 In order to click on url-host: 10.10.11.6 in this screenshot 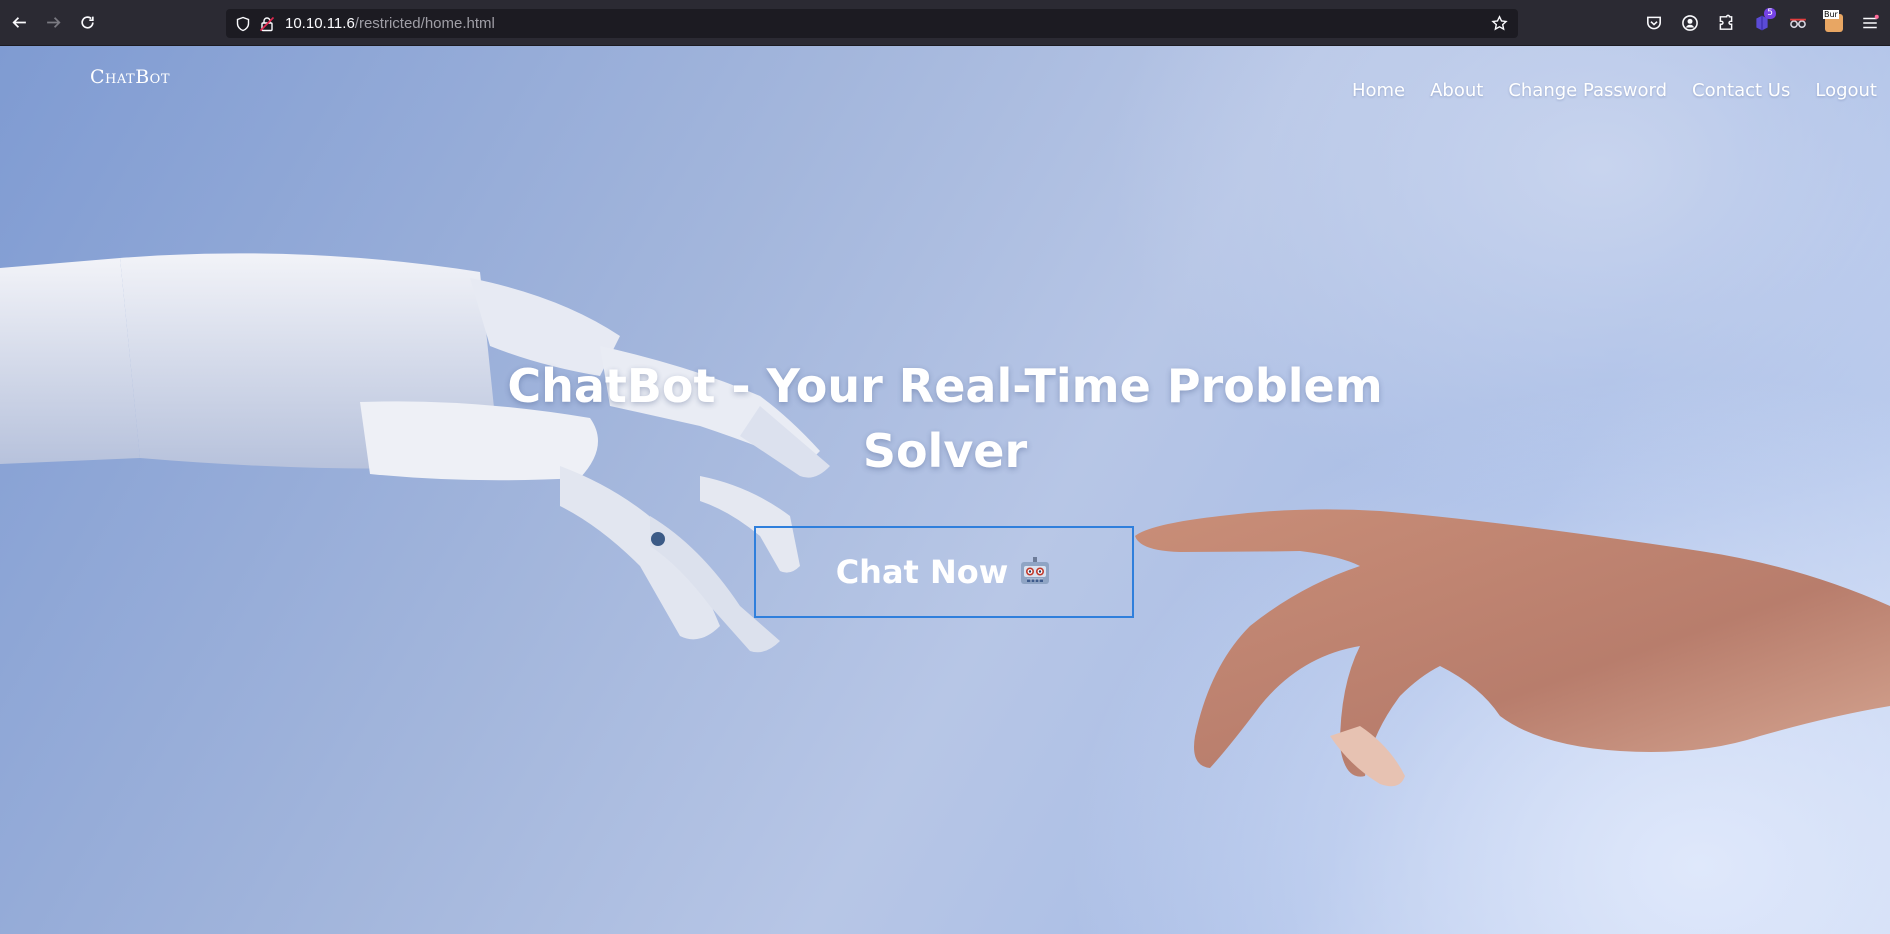, I will do `click(320, 23)`.